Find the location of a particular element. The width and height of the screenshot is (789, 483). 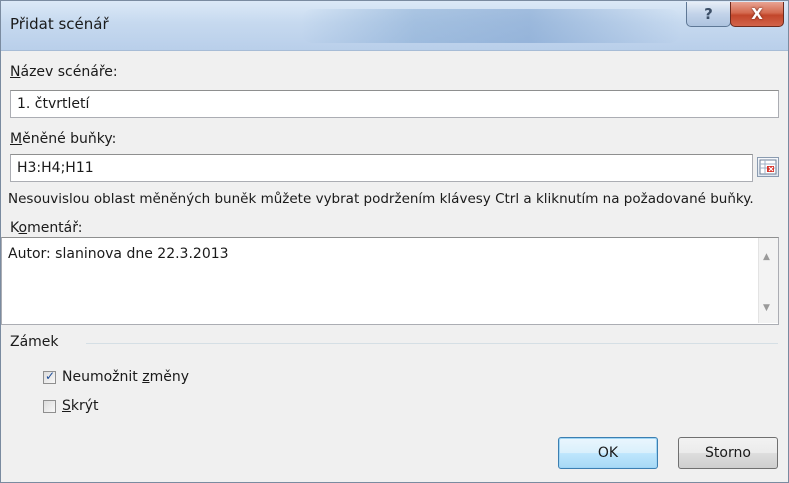

help-icon: ? is located at coordinates (708, 14).